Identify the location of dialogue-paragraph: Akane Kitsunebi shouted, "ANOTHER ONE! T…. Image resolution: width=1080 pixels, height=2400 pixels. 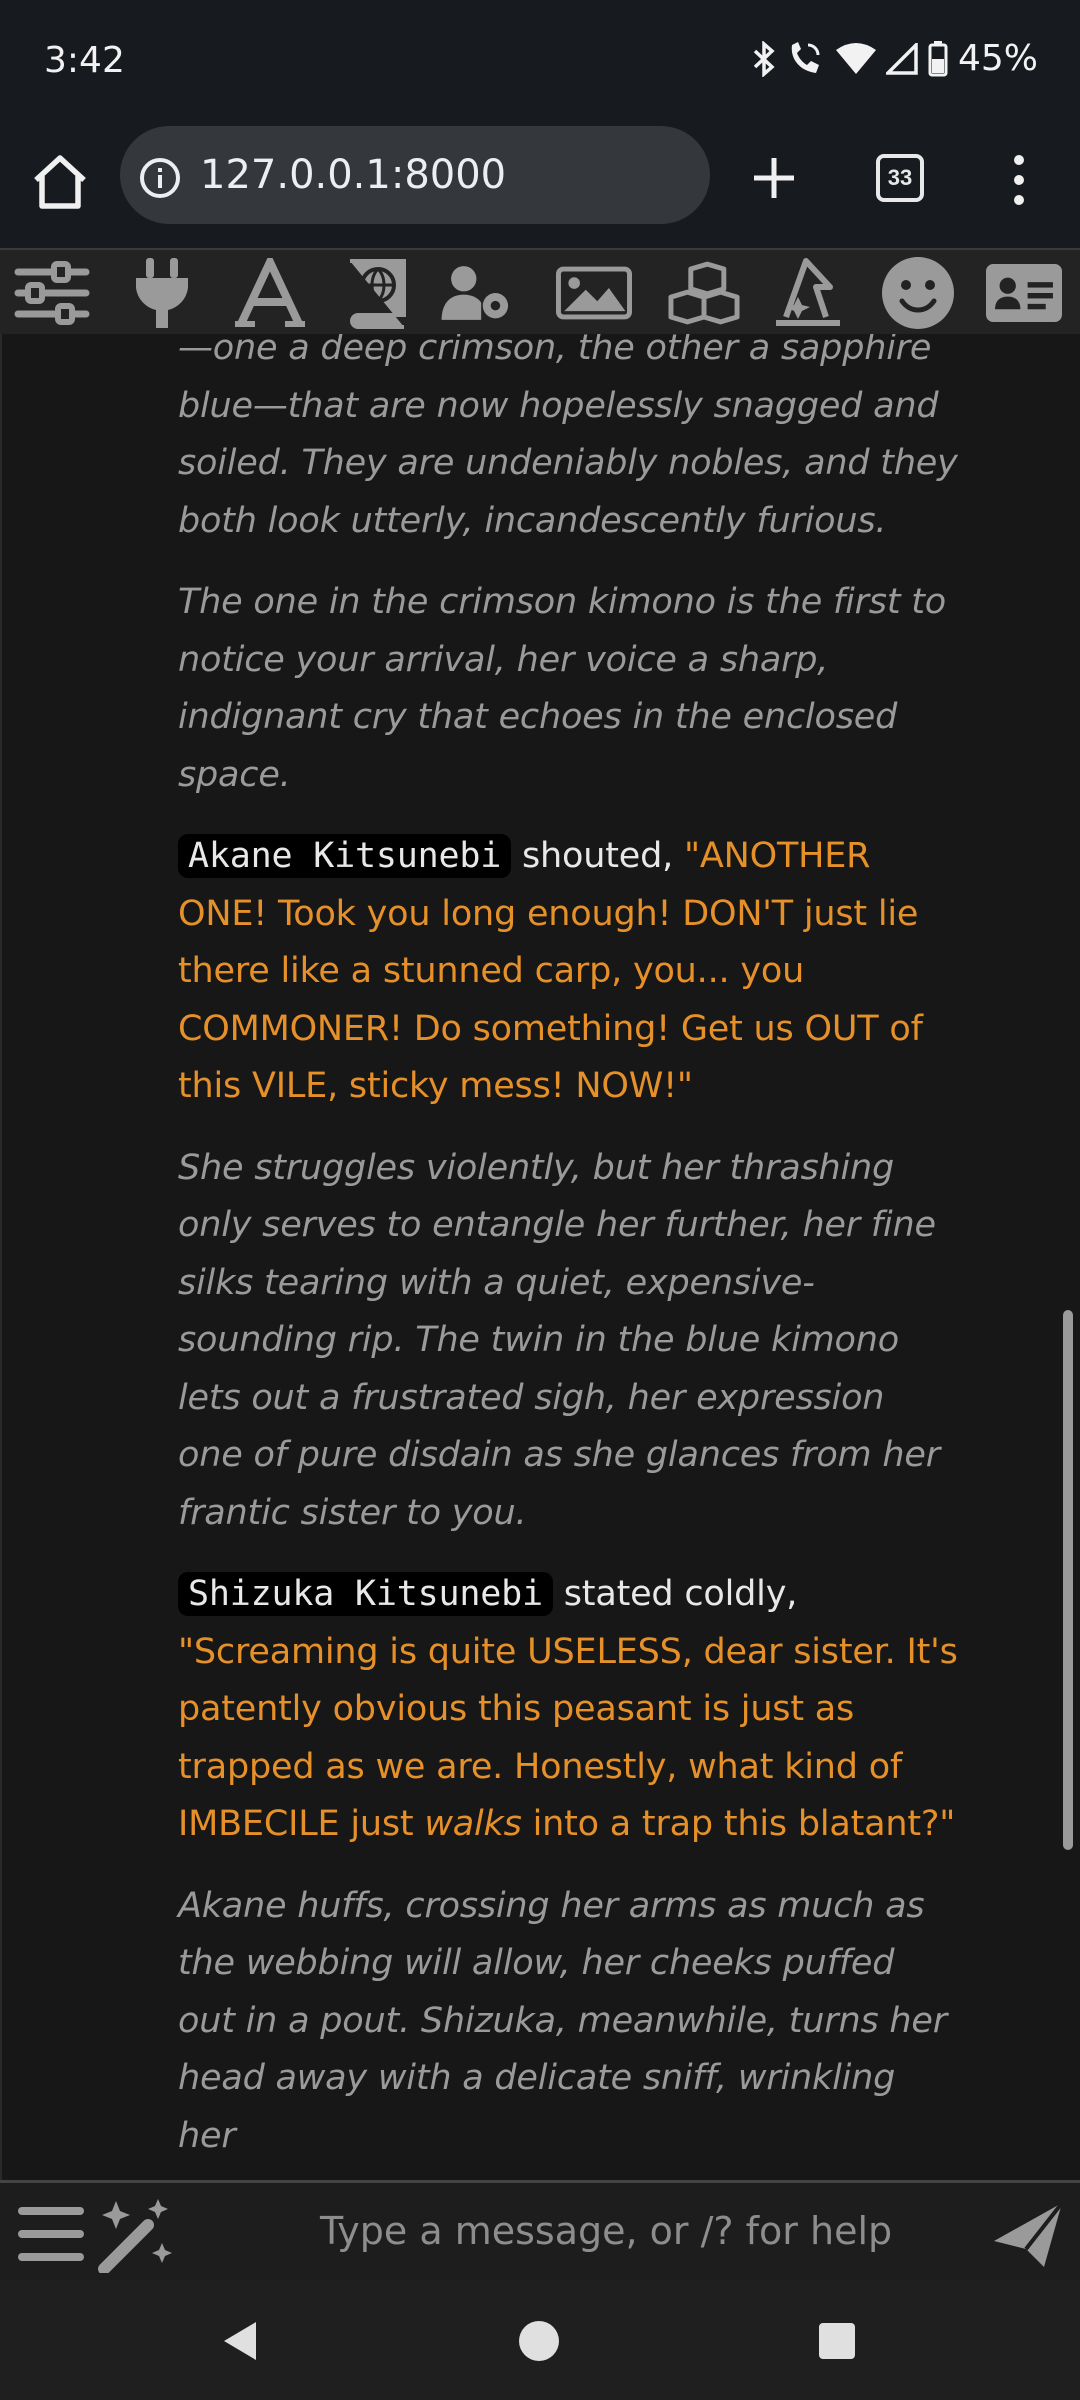
(568, 972).